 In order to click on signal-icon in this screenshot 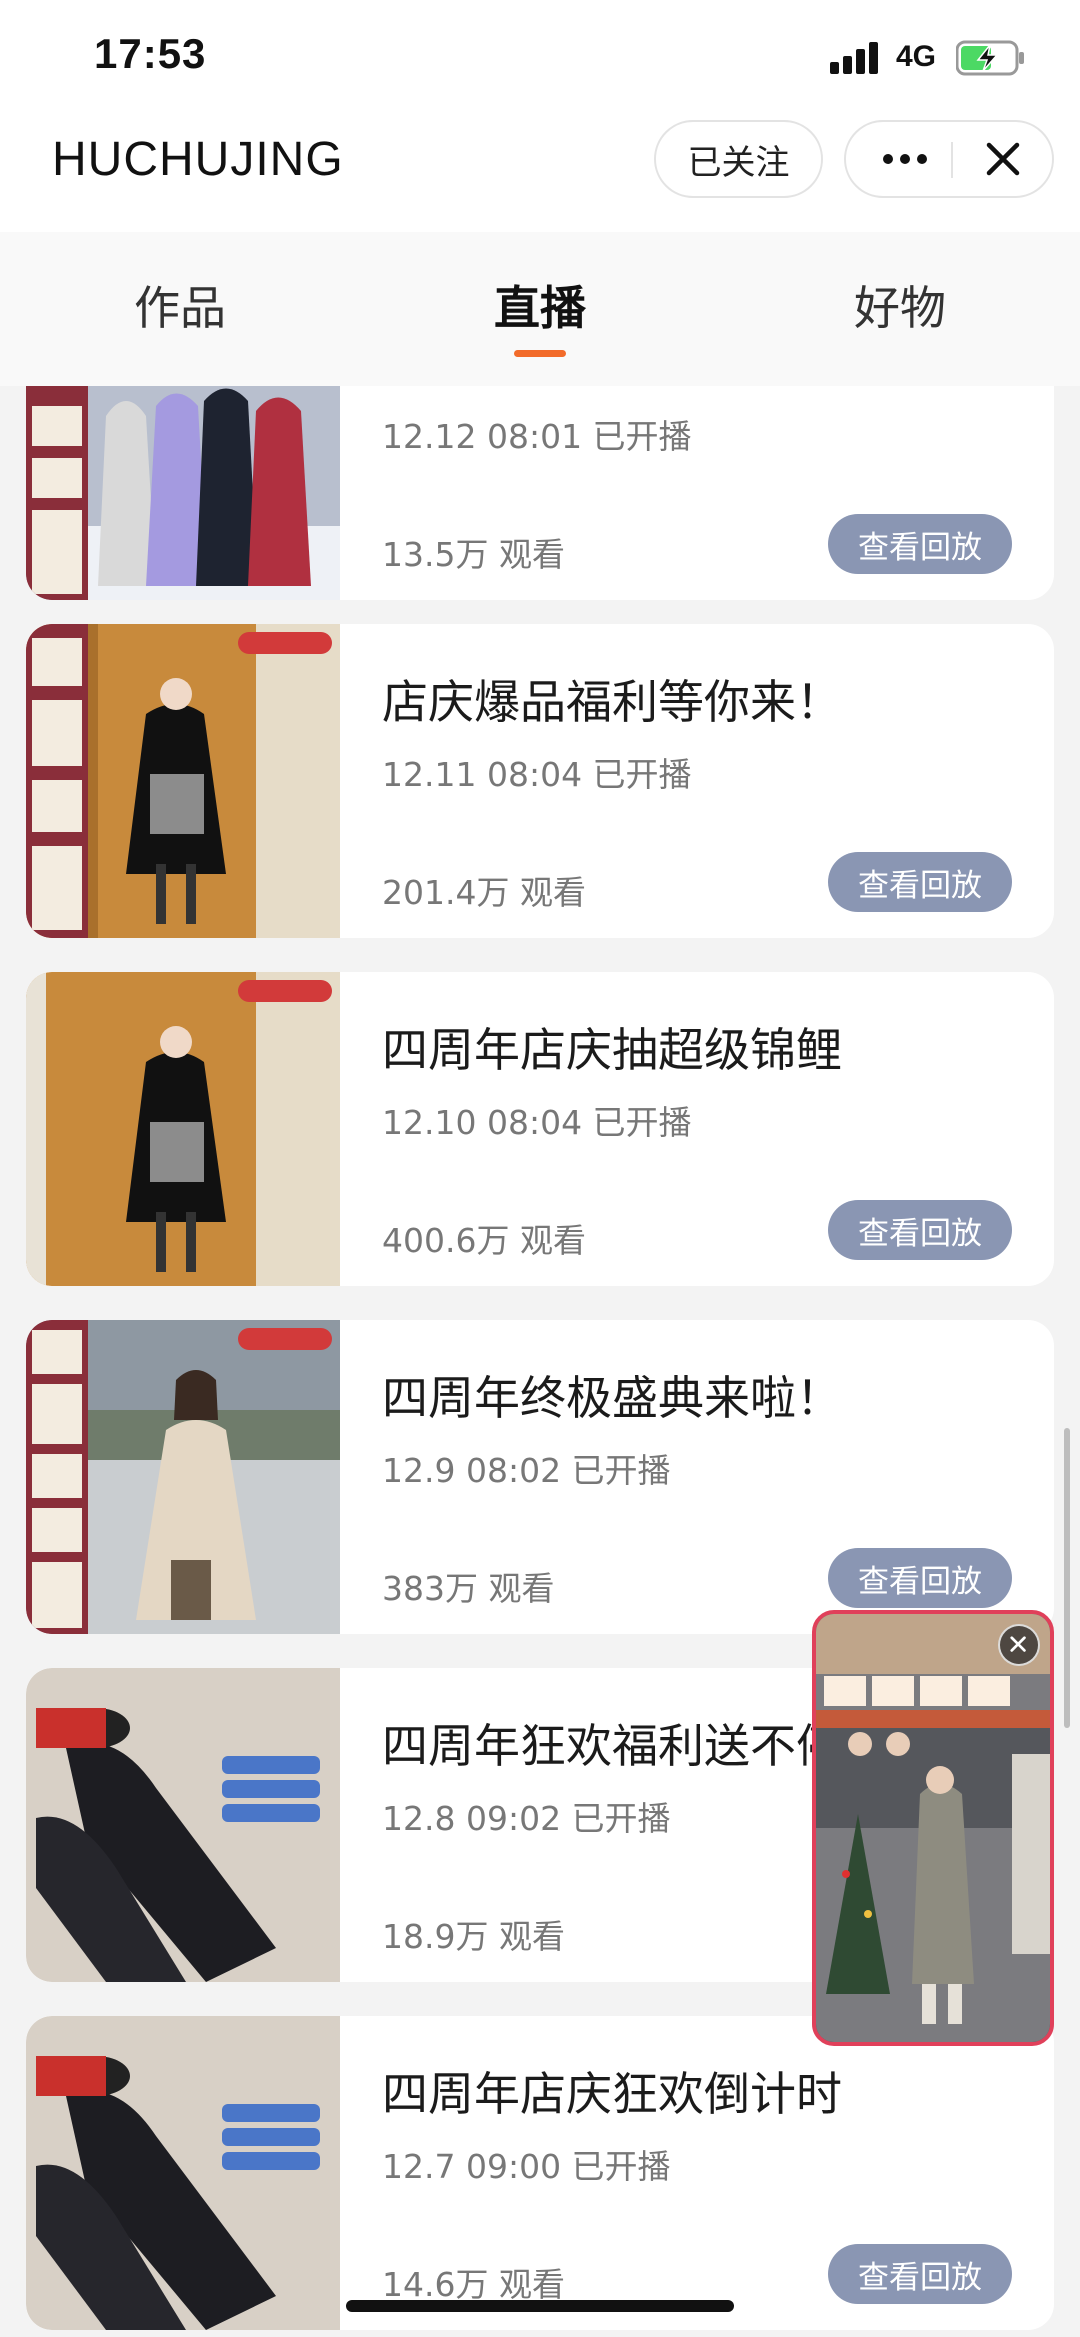, I will do `click(855, 57)`.